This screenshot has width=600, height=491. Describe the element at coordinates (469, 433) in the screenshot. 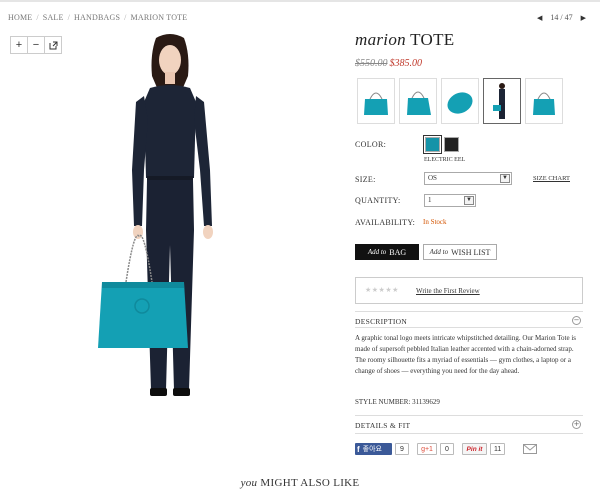

I see `details-divider` at that location.